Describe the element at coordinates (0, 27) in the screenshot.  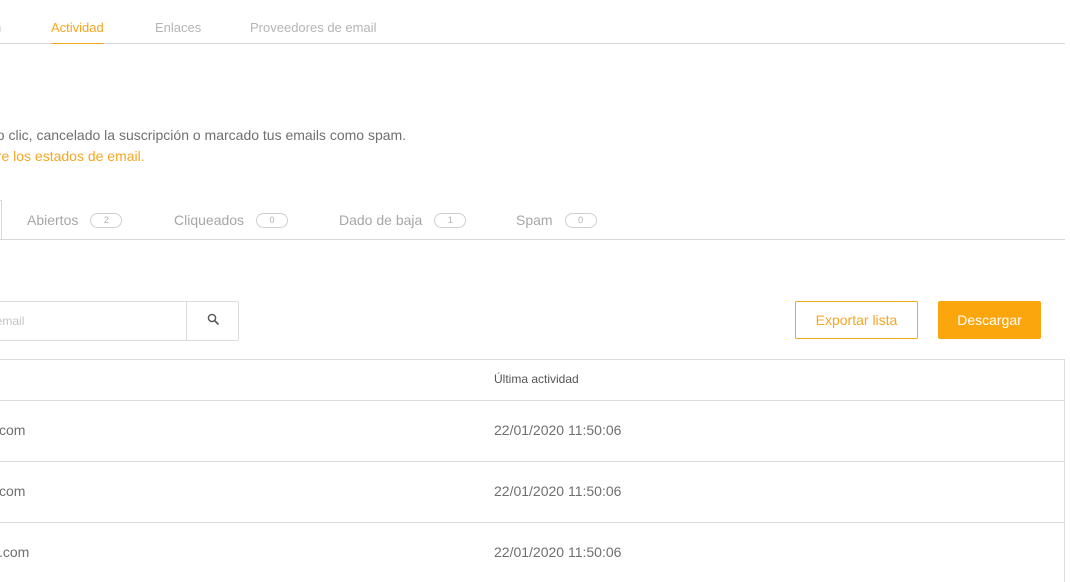
I see `tab-summary: n` at that location.